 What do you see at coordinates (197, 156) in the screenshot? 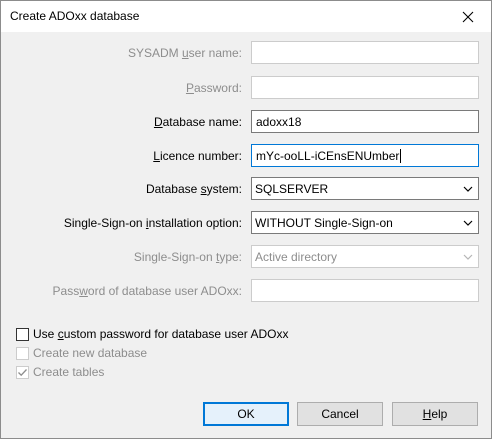
I see `licence-number-label: Licence number:` at bounding box center [197, 156].